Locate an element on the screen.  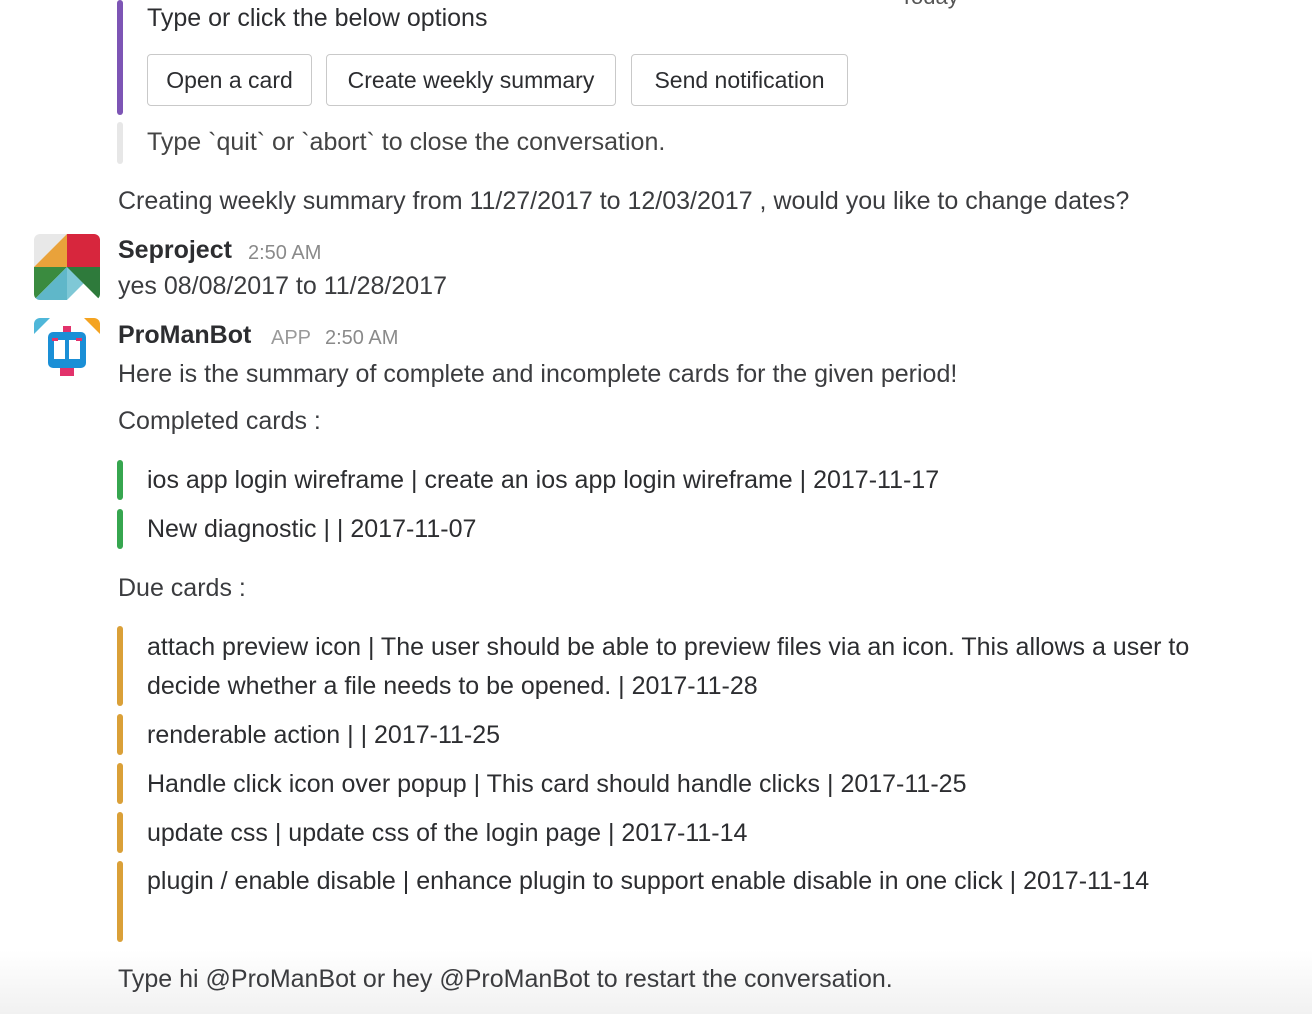
promanbot-avatar is located at coordinates (67, 351).